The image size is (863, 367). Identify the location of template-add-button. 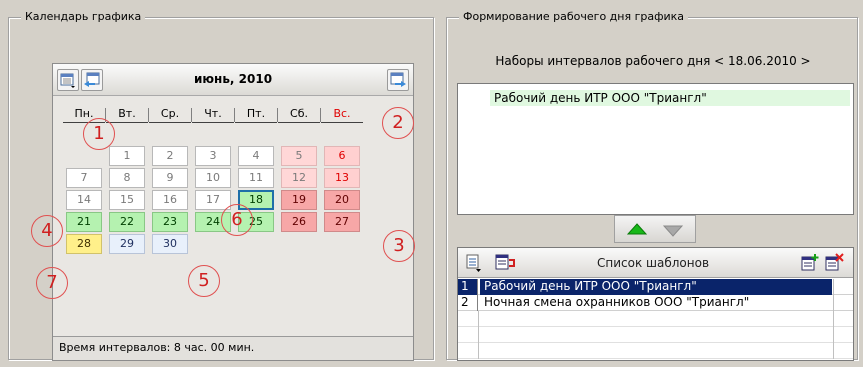
(811, 263).